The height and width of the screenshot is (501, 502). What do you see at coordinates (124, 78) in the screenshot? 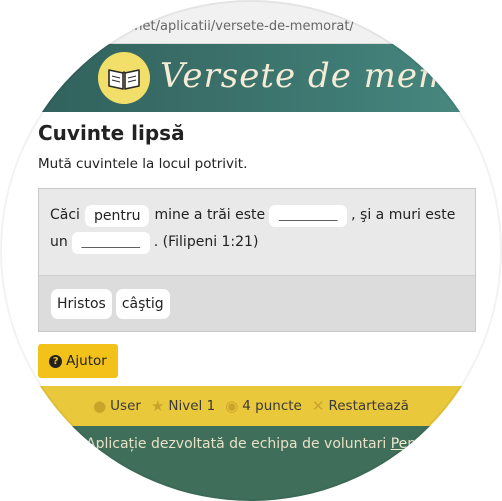
I see `open-book-icon` at bounding box center [124, 78].